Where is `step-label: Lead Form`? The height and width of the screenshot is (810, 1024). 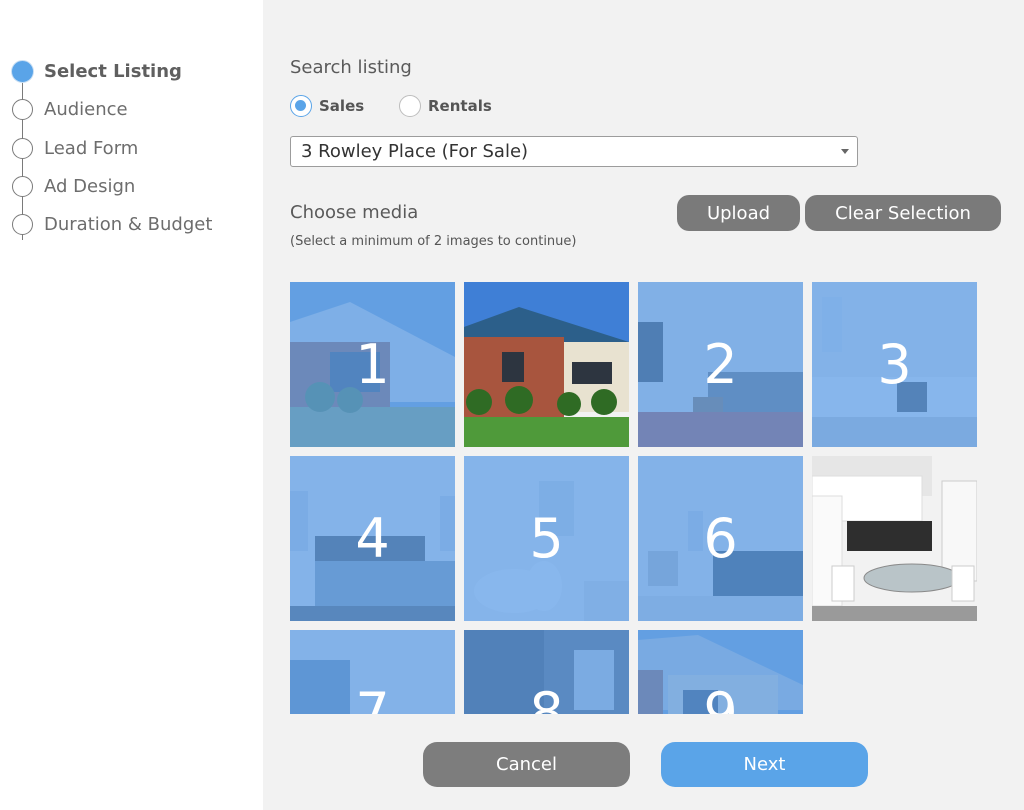 step-label: Lead Form is located at coordinates (91, 148).